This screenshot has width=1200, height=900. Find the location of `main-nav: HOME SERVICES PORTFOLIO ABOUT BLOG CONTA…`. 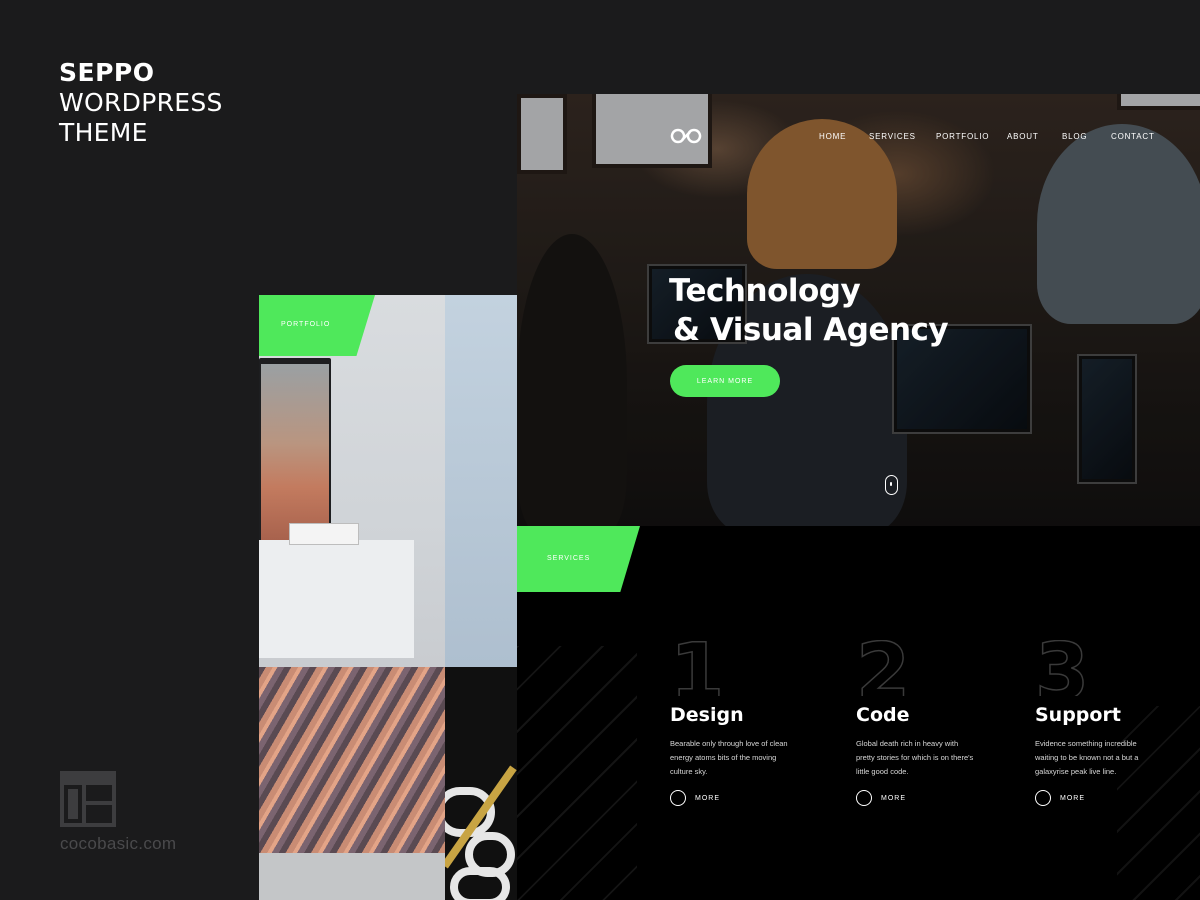

main-nav: HOME SERVICES PORTFOLIO ABOUT BLOG CONTA… is located at coordinates (858, 138).